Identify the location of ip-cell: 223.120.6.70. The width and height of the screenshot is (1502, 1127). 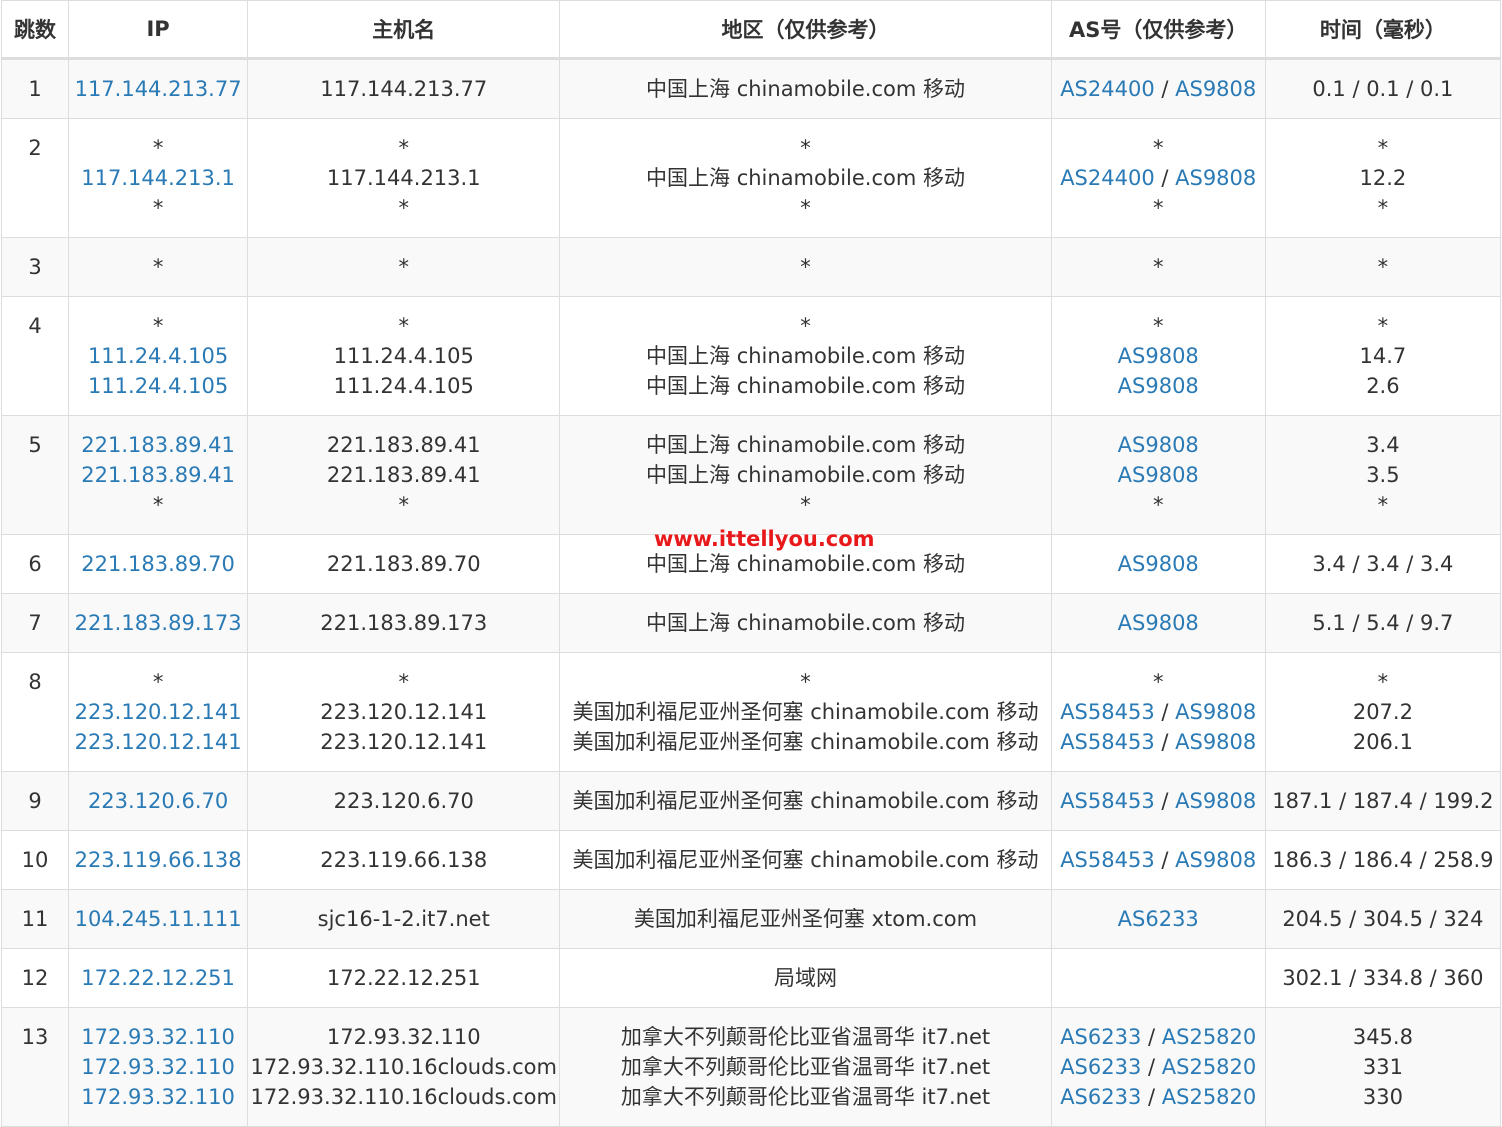
(158, 801).